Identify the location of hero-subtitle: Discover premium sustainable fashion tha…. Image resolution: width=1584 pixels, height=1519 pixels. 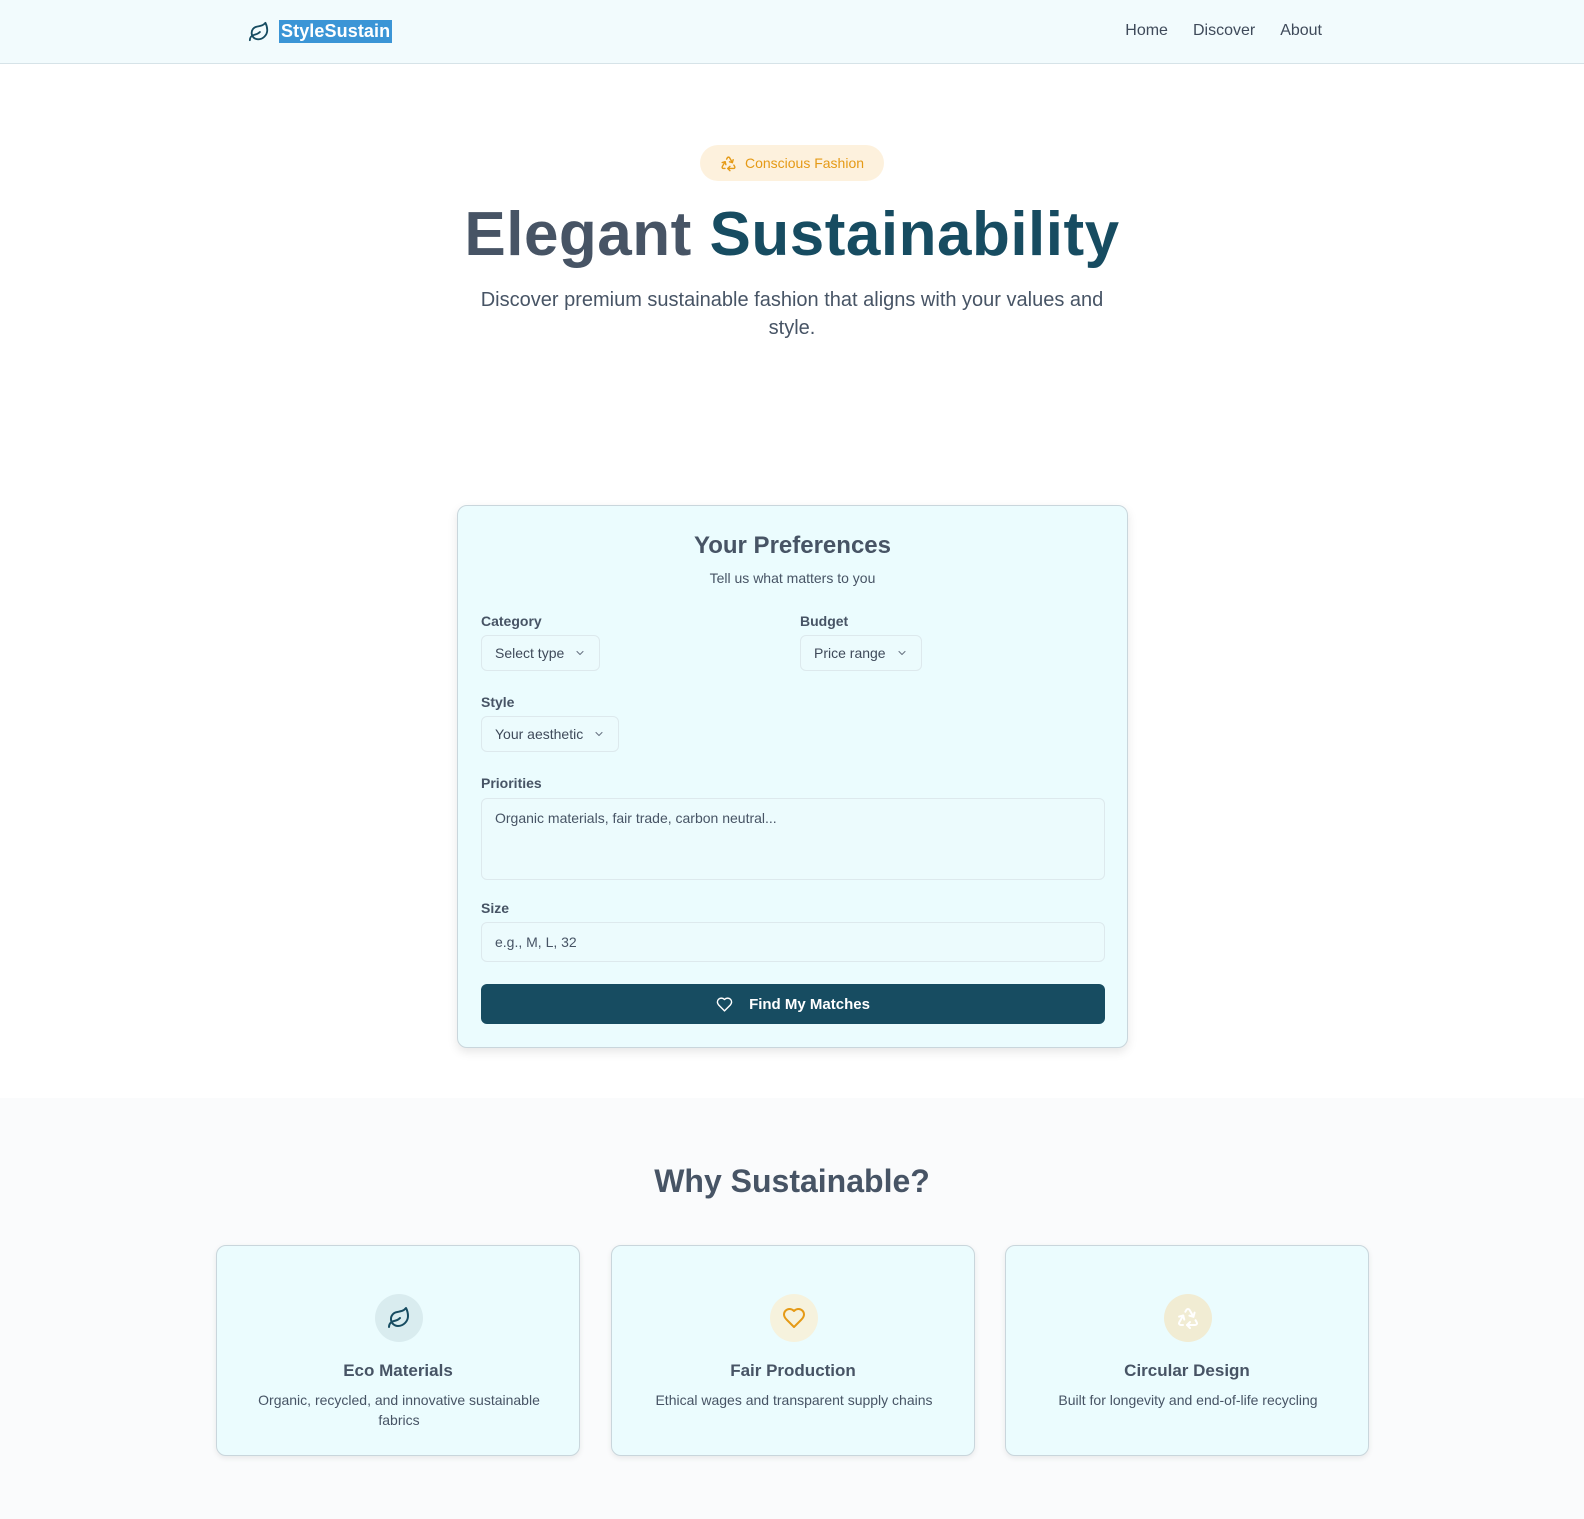
(792, 314).